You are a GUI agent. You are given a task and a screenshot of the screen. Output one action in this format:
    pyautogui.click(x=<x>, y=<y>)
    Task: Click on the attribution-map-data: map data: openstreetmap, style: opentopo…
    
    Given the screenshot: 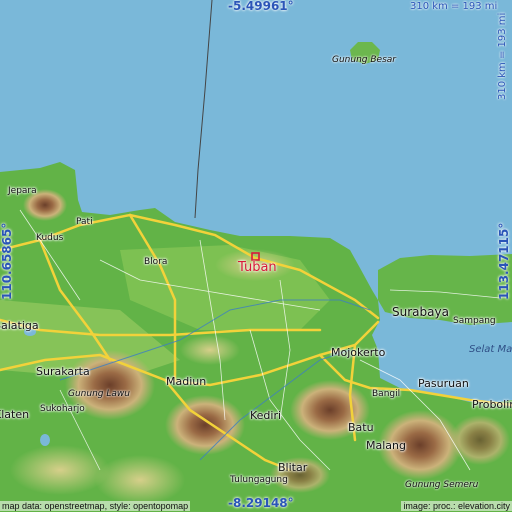 What is the action you would take?
    pyautogui.click(x=95, y=506)
    